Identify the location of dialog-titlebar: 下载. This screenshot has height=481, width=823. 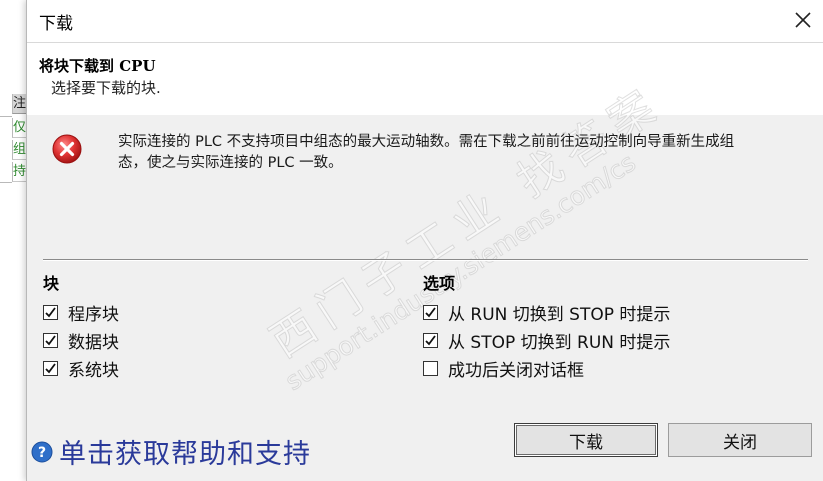
(425, 21).